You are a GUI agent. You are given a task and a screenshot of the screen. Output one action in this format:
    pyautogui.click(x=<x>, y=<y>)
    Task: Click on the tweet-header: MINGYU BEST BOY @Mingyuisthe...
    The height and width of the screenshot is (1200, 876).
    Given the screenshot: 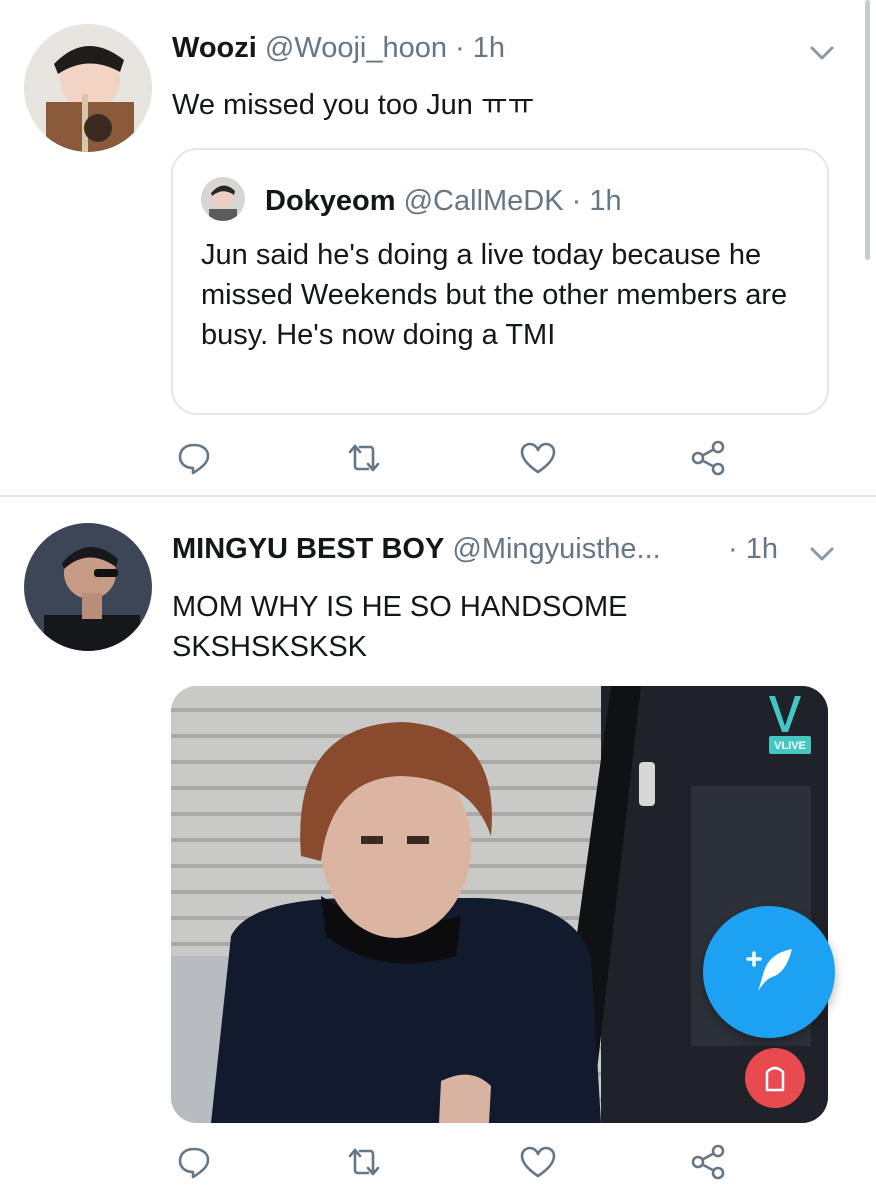 What is the action you would take?
    pyautogui.click(x=416, y=549)
    